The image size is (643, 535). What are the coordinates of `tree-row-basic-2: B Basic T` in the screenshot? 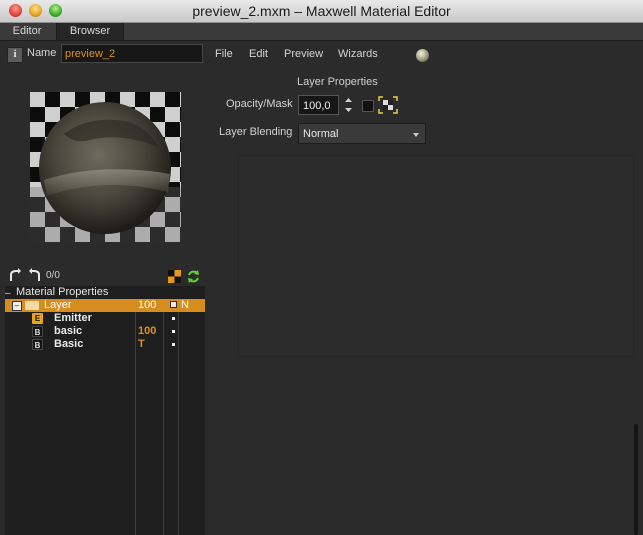 It's located at (105, 344).